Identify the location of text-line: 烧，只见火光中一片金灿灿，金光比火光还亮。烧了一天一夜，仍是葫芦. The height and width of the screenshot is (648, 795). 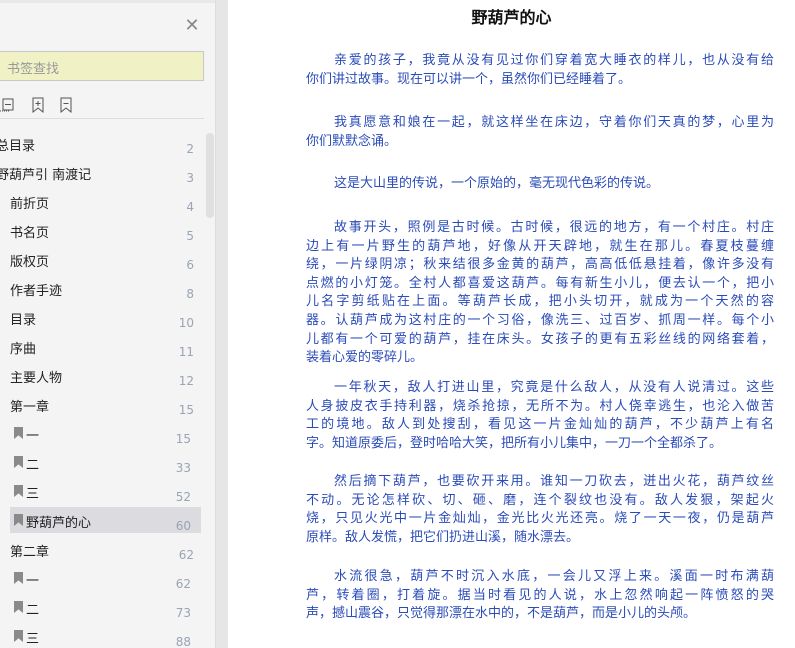
(540, 519).